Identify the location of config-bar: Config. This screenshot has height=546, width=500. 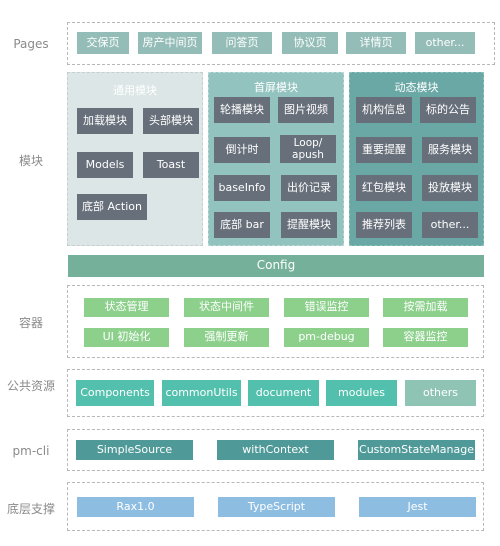
(276, 266).